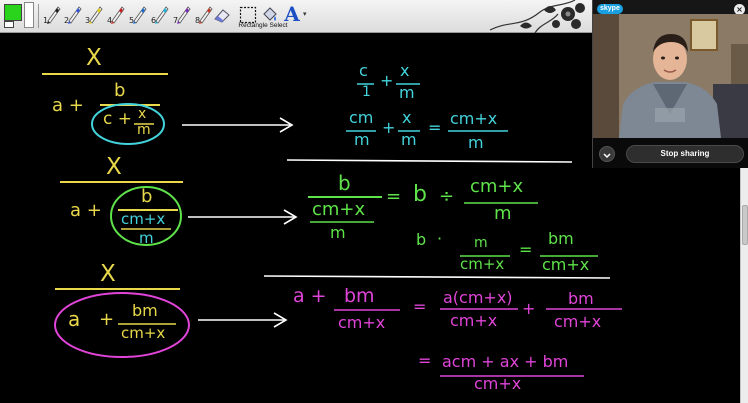 This screenshot has width=748, height=403. What do you see at coordinates (296, 16) in the screenshot?
I see `pen-toolbar: 12345678 A ▾ Rectangle Select` at bounding box center [296, 16].